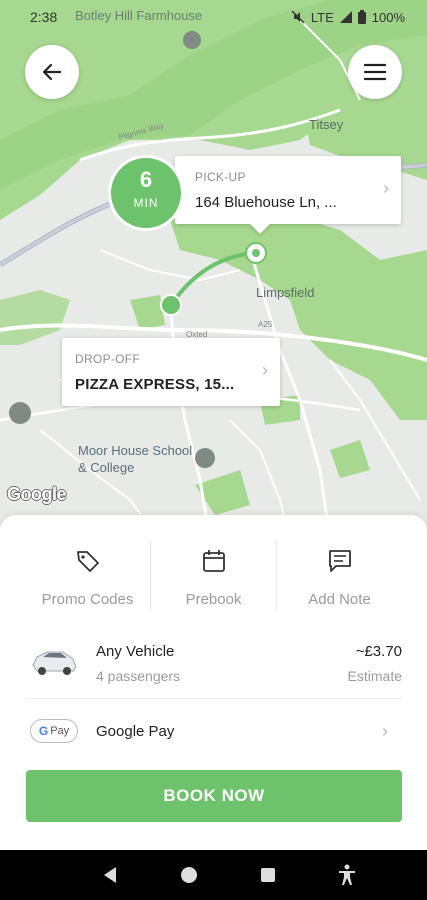 This screenshot has width=427, height=900. I want to click on eta-badge: 6 MIN, so click(146, 193).